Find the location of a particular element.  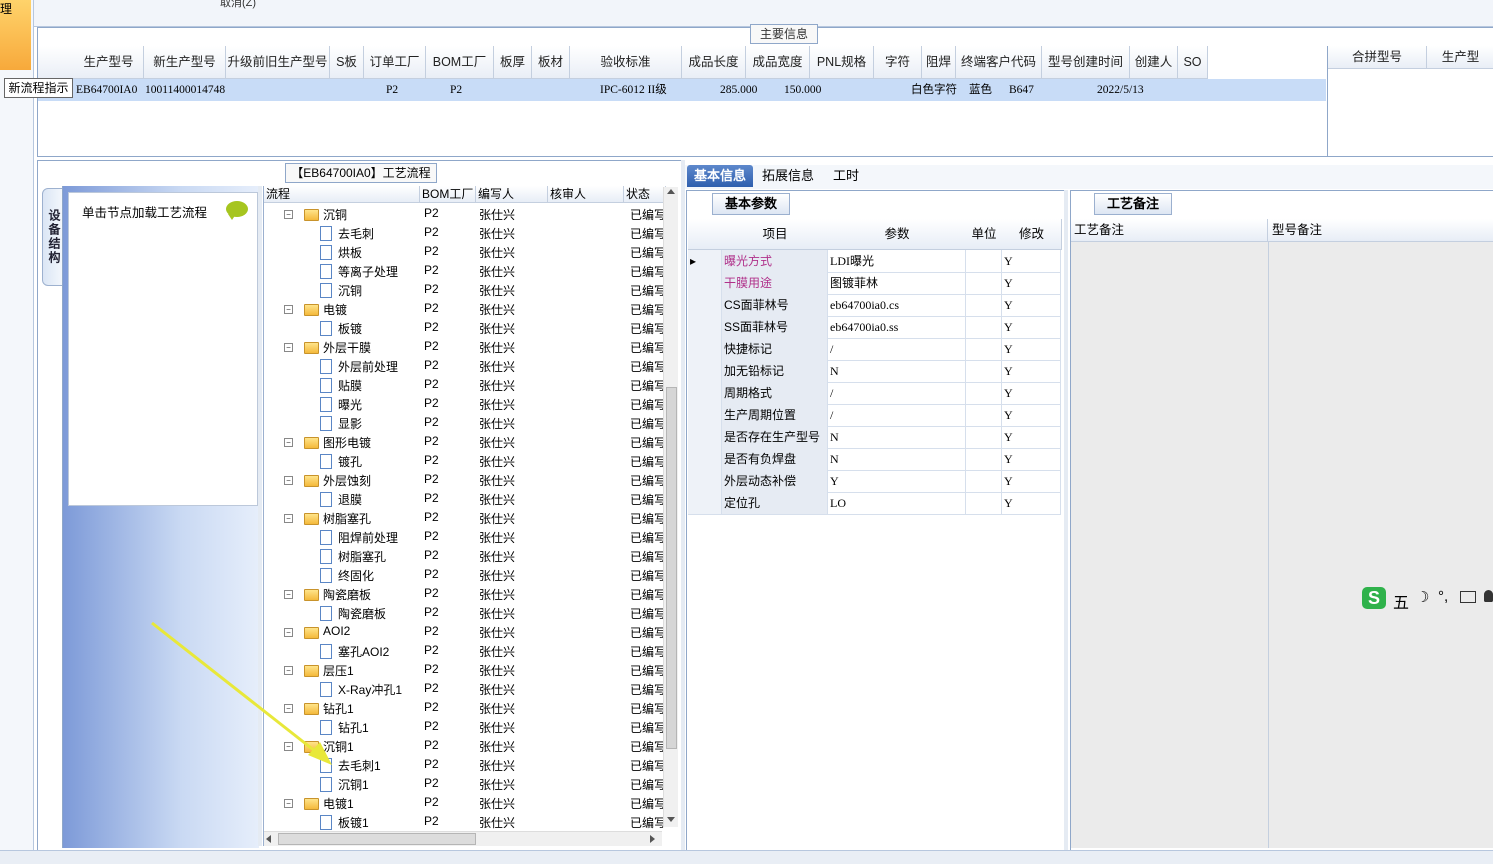

param-row: 加无铅标记 N Y is located at coordinates (874, 371).